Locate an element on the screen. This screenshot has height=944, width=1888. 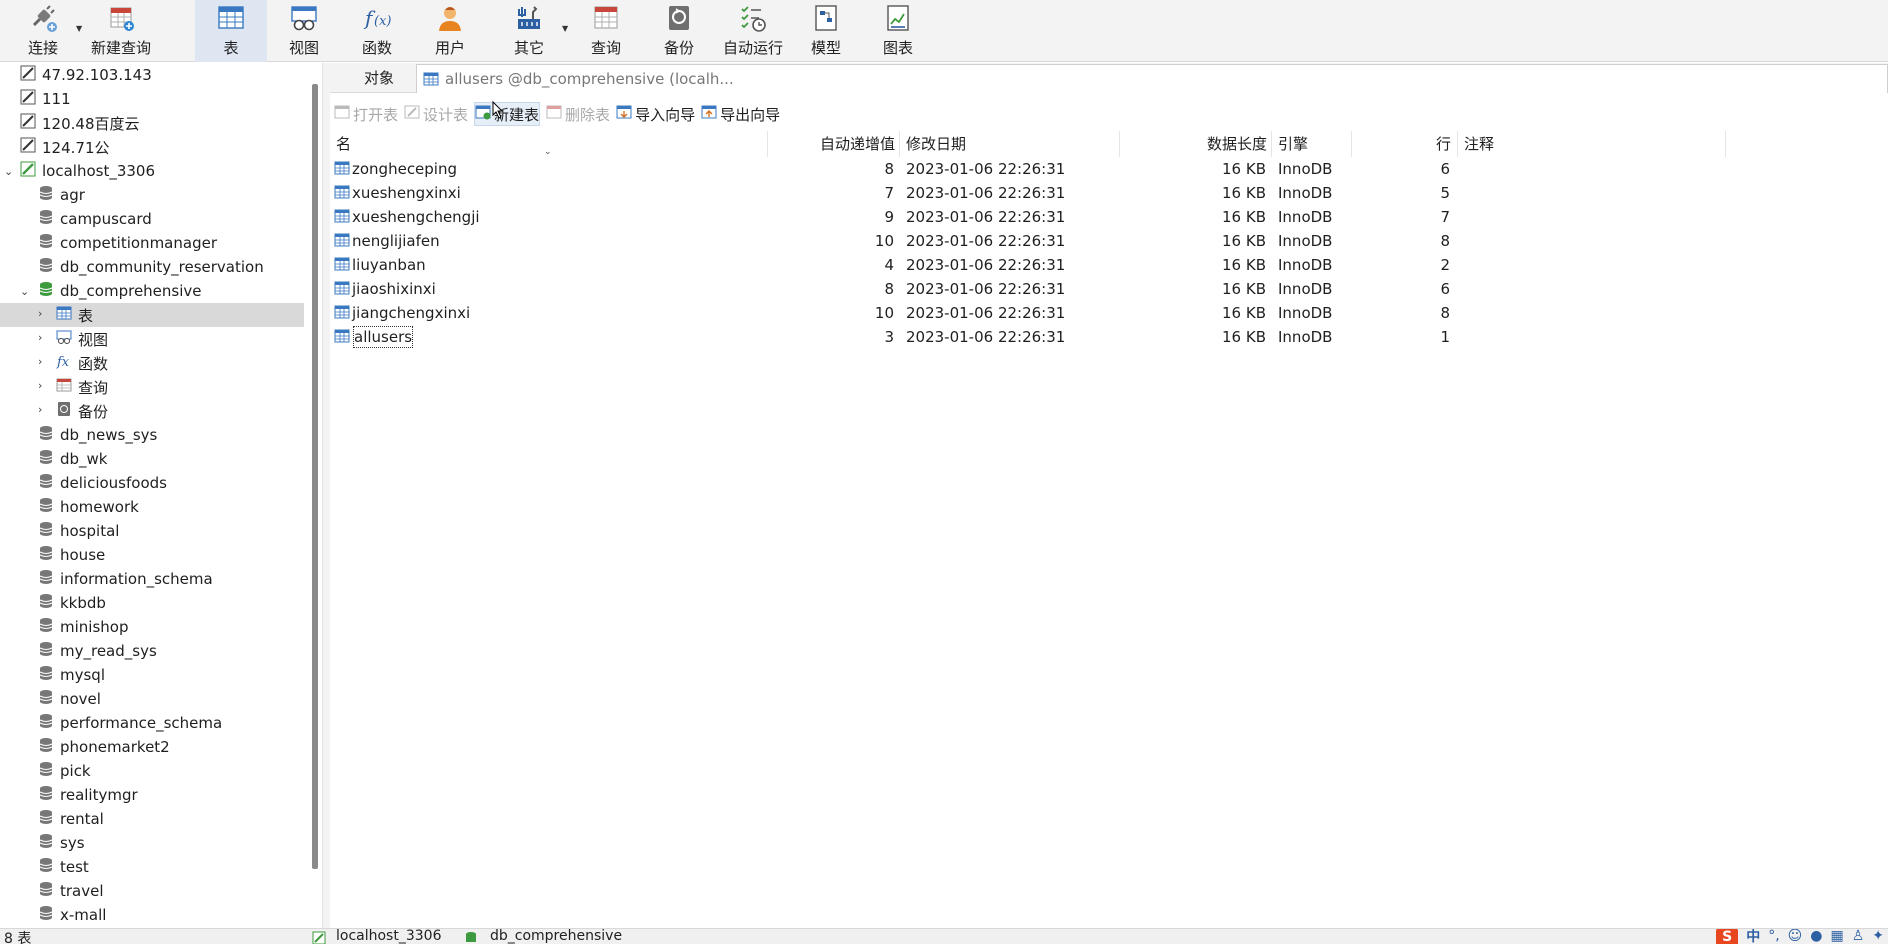
ime-punctuation-icon: °, is located at coordinates (1773, 936).